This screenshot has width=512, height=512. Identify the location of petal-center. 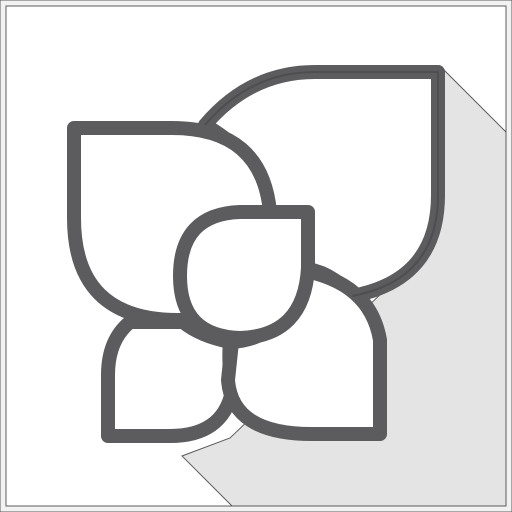
(244, 275).